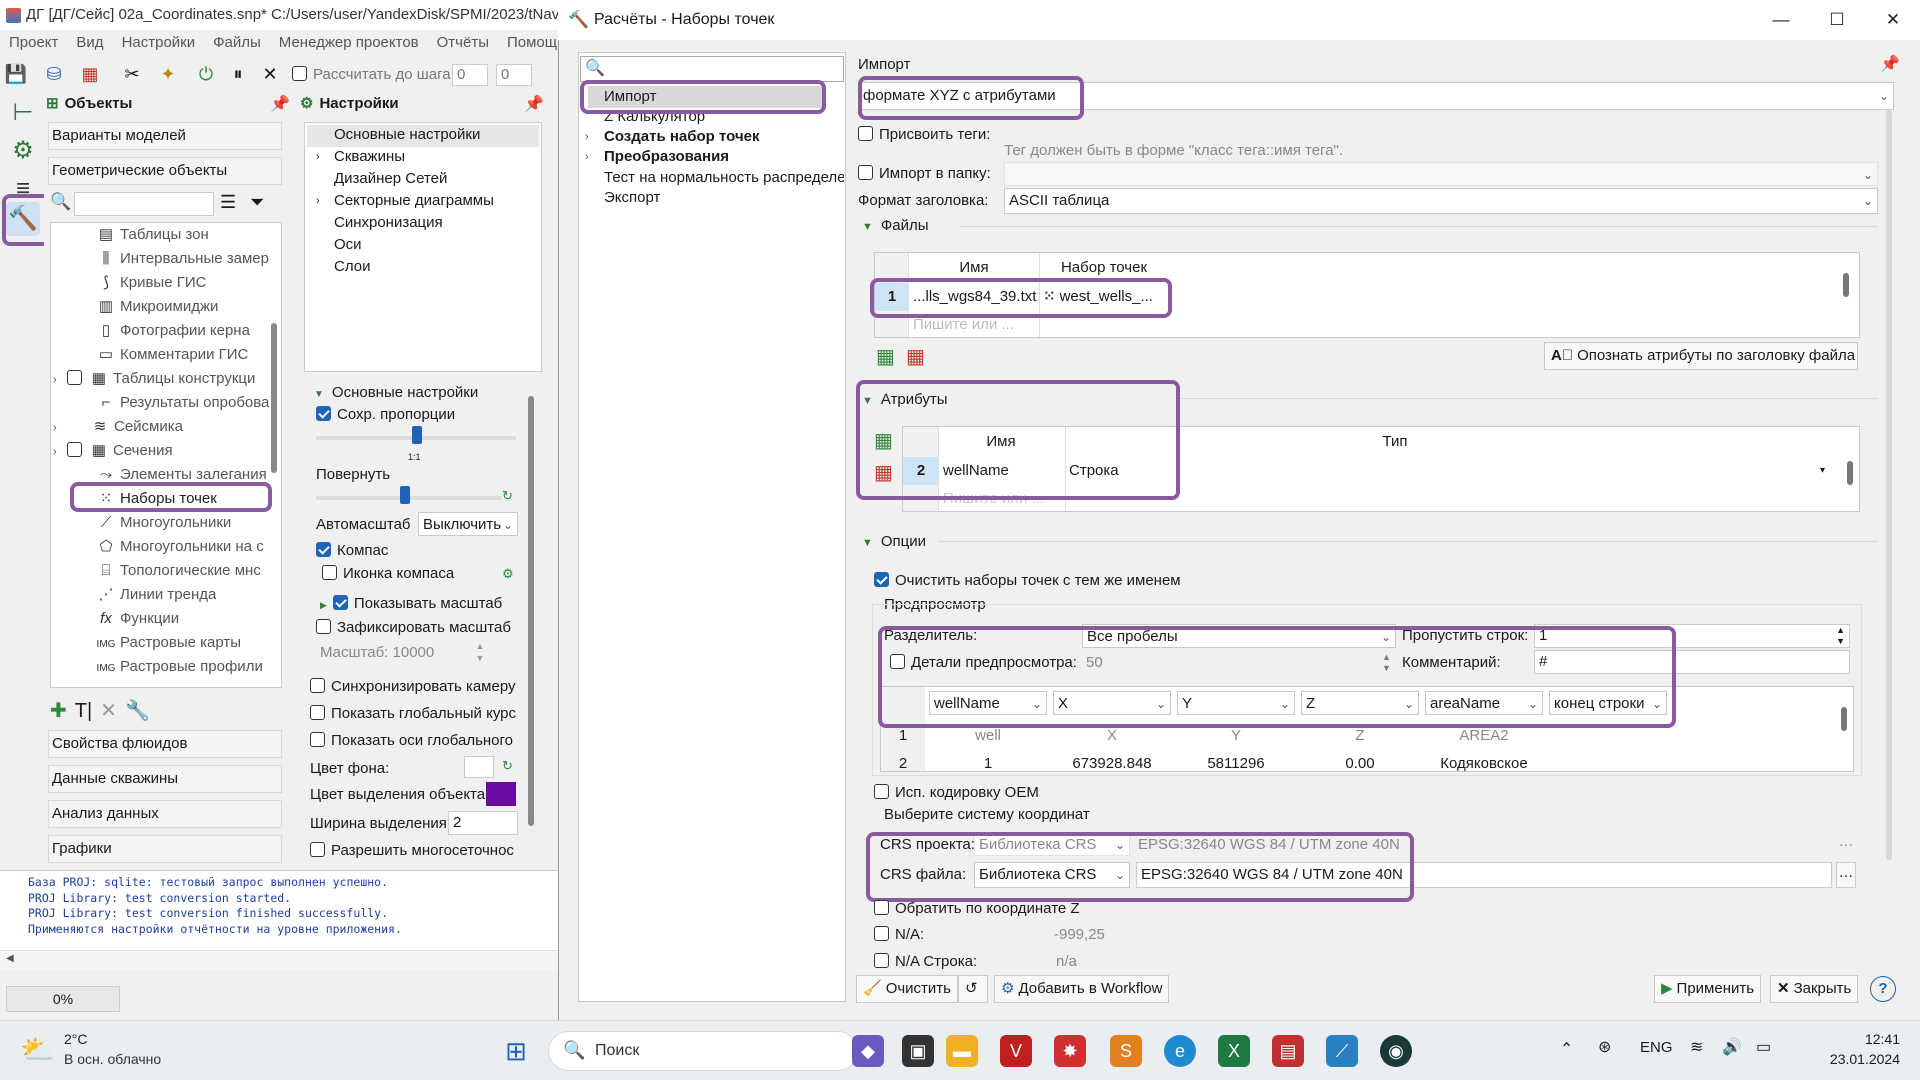 Image resolution: width=1920 pixels, height=1080 pixels. What do you see at coordinates (159, 43) in the screenshot?
I see `menu-settings: Настройки` at bounding box center [159, 43].